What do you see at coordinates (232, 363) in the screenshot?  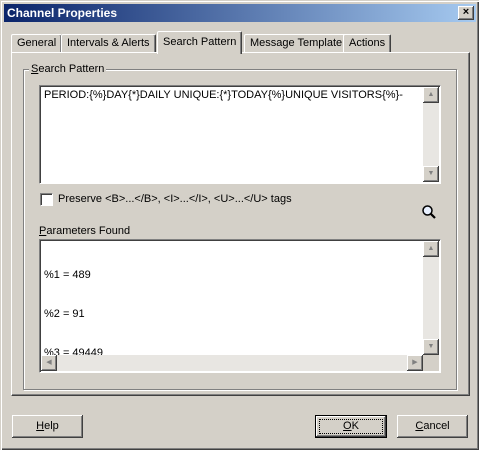 I see `parameters-horizontal-scrollbar: ◀ ▶` at bounding box center [232, 363].